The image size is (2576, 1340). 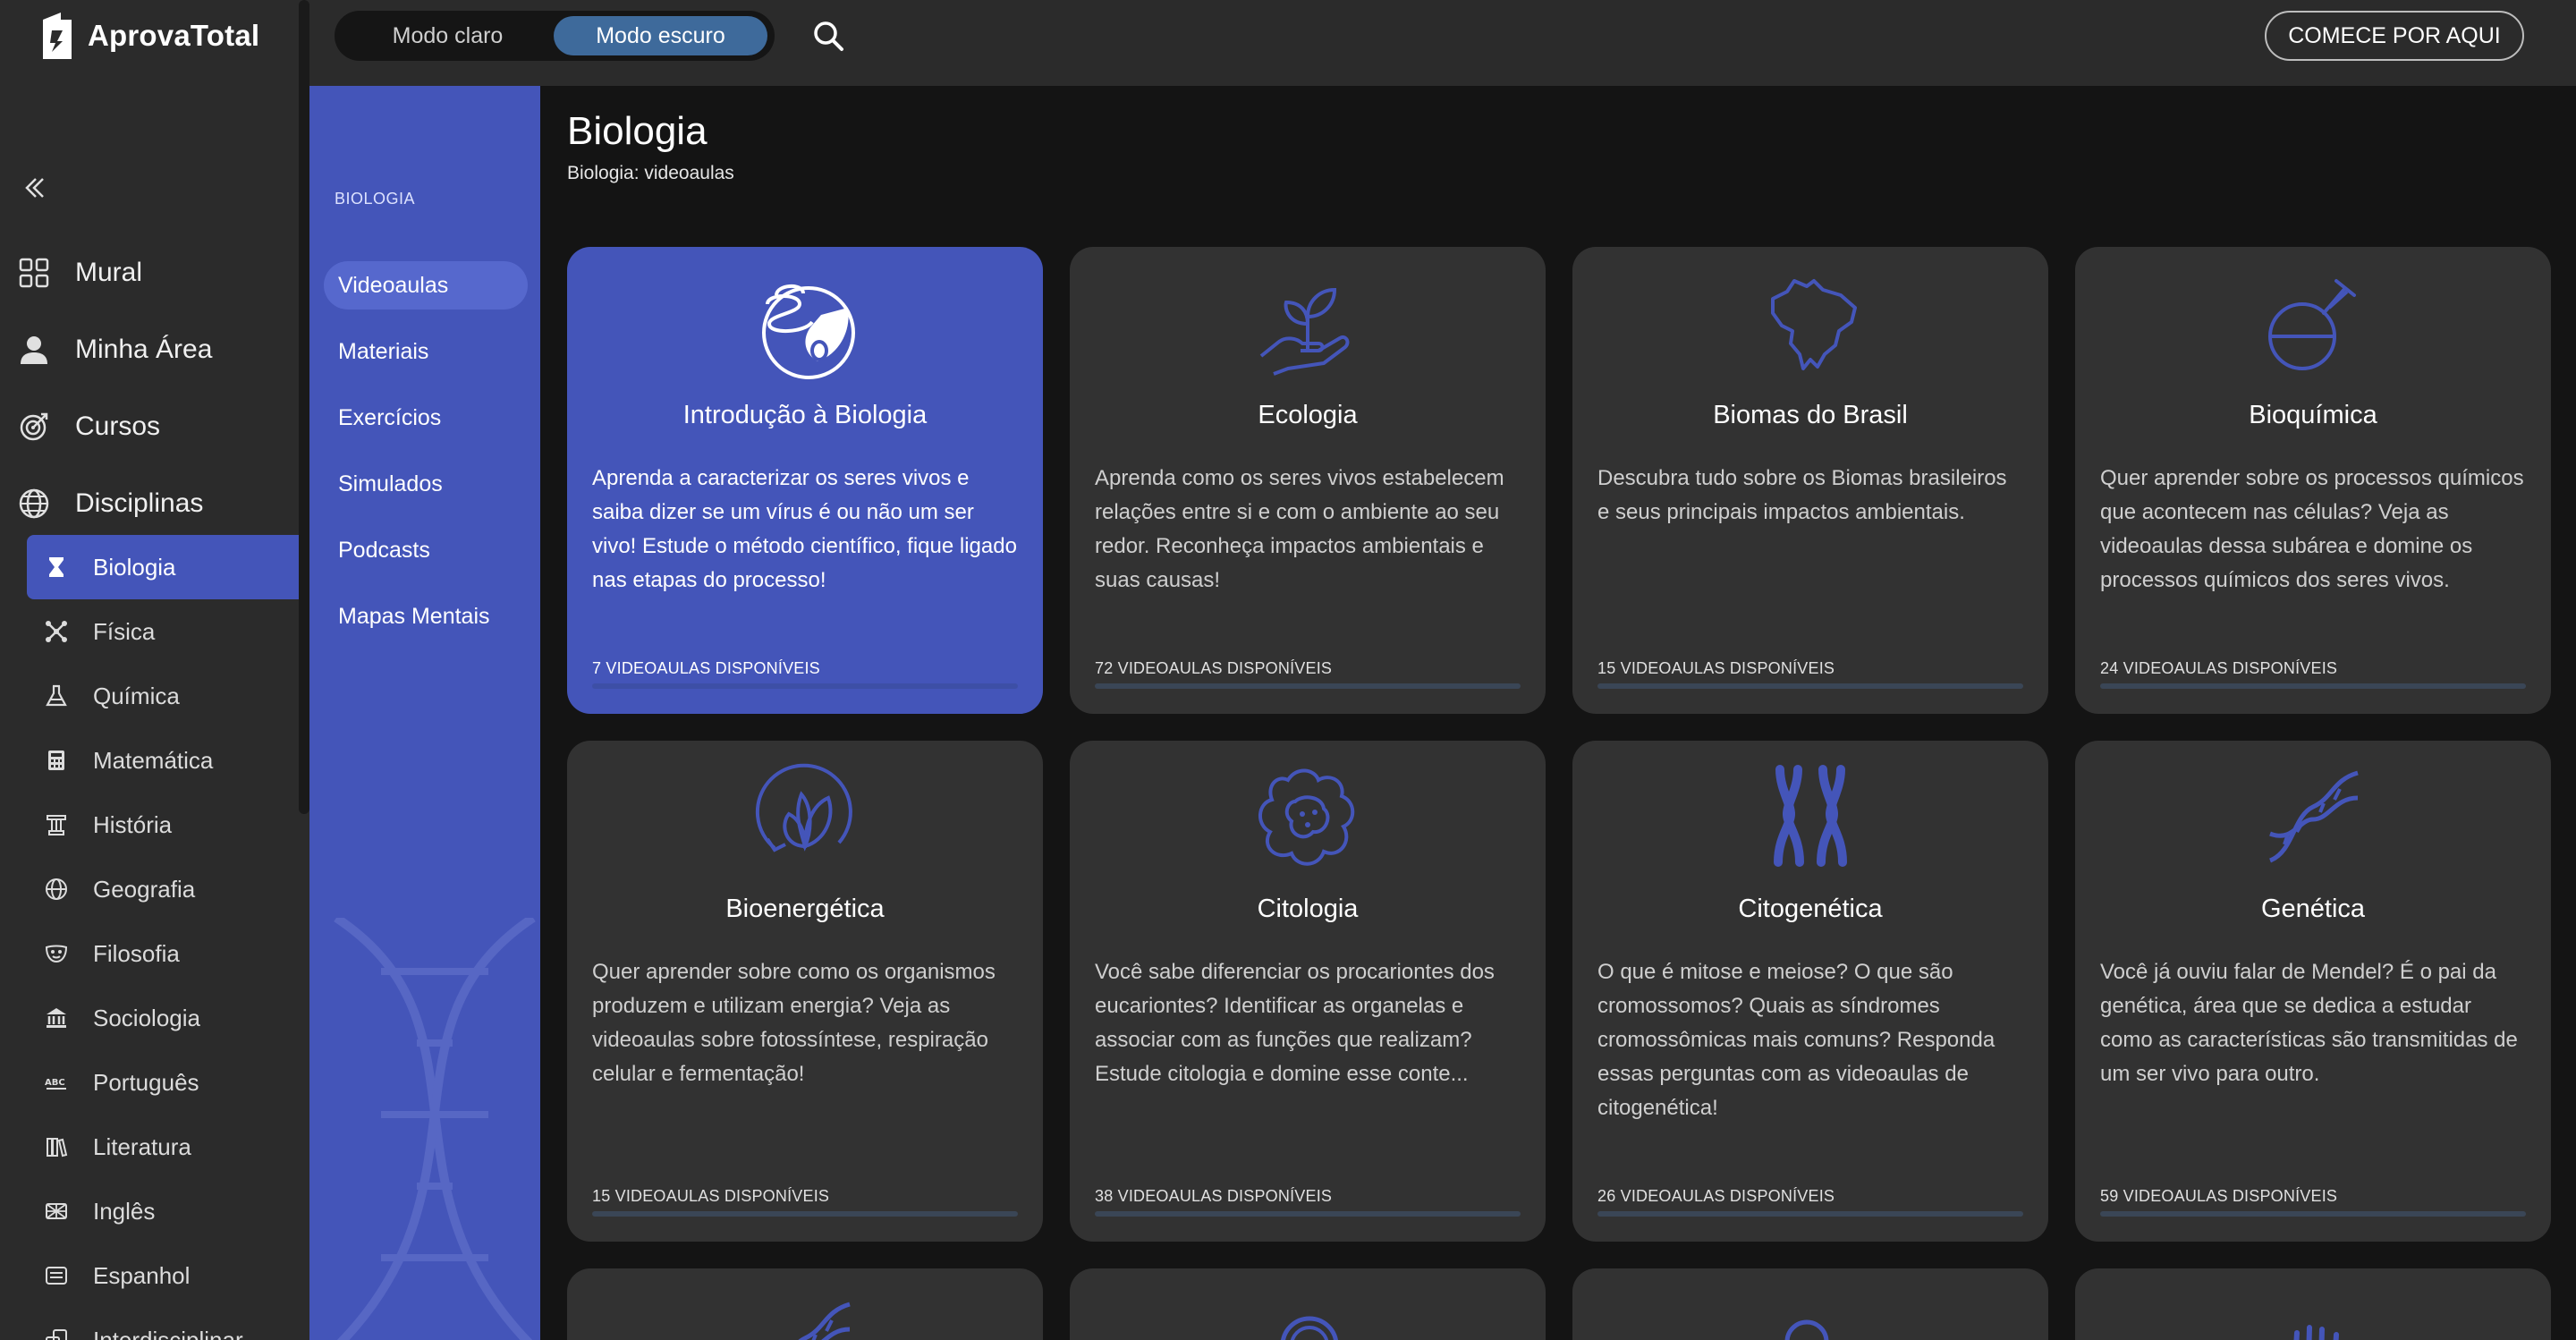 I want to click on sidebar-item-ingles: Inglês, so click(x=163, y=1211).